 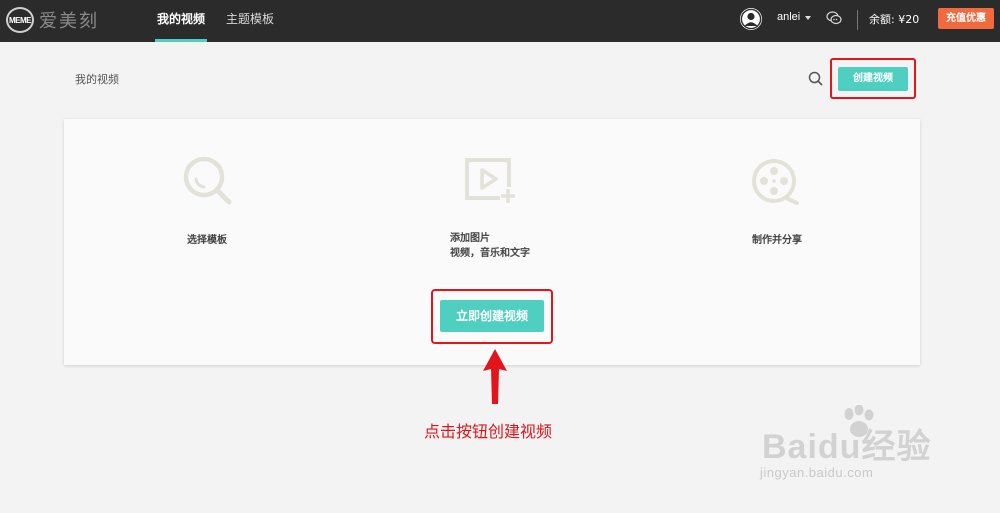 I want to click on highlight-box-create: 创建视频, so click(x=873, y=78).